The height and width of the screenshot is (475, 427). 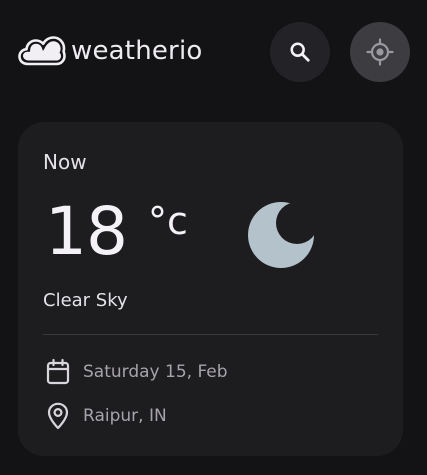 I want to click on search-icon, so click(x=300, y=52).